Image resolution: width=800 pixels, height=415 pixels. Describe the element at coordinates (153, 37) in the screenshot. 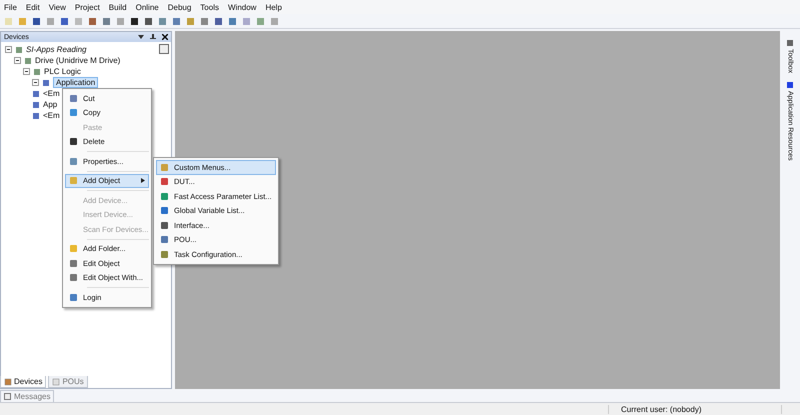

I see `pin-icon` at that location.